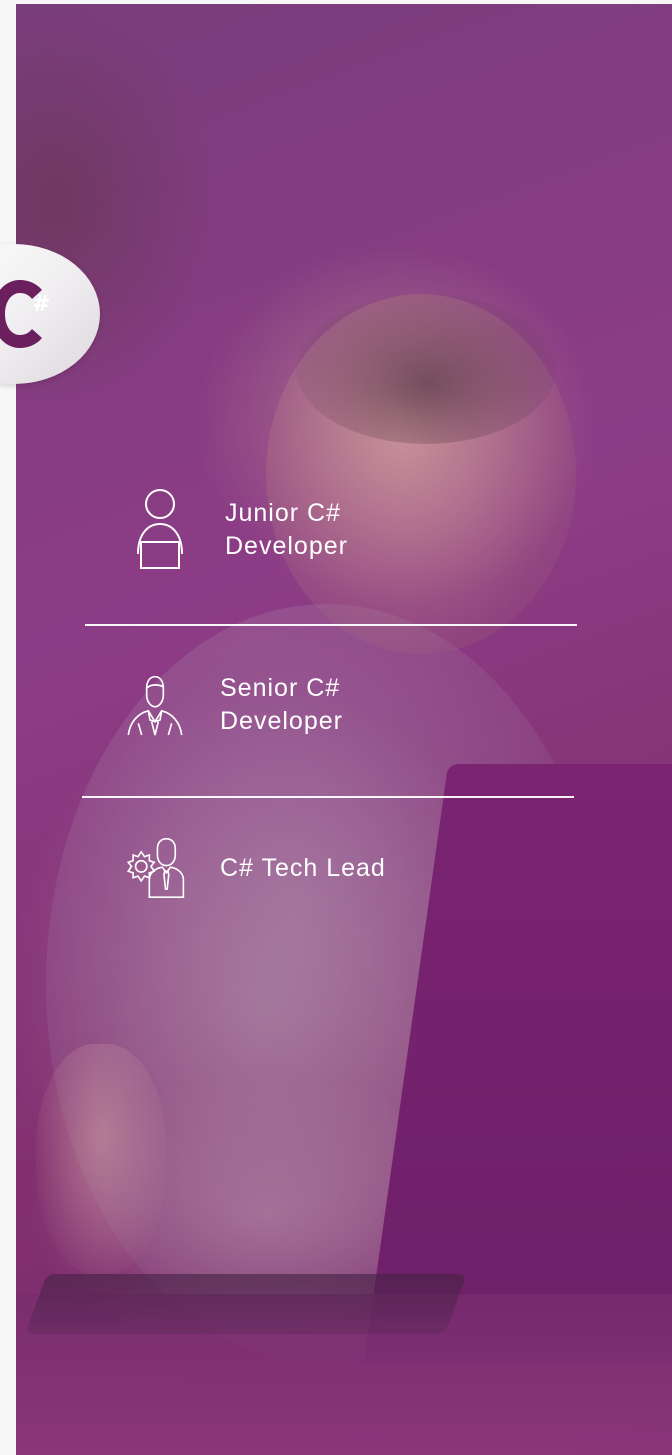 This screenshot has width=672, height=1455. Describe the element at coordinates (281, 704) in the screenshot. I see `role-label-senior: Senior C# Developer` at that location.